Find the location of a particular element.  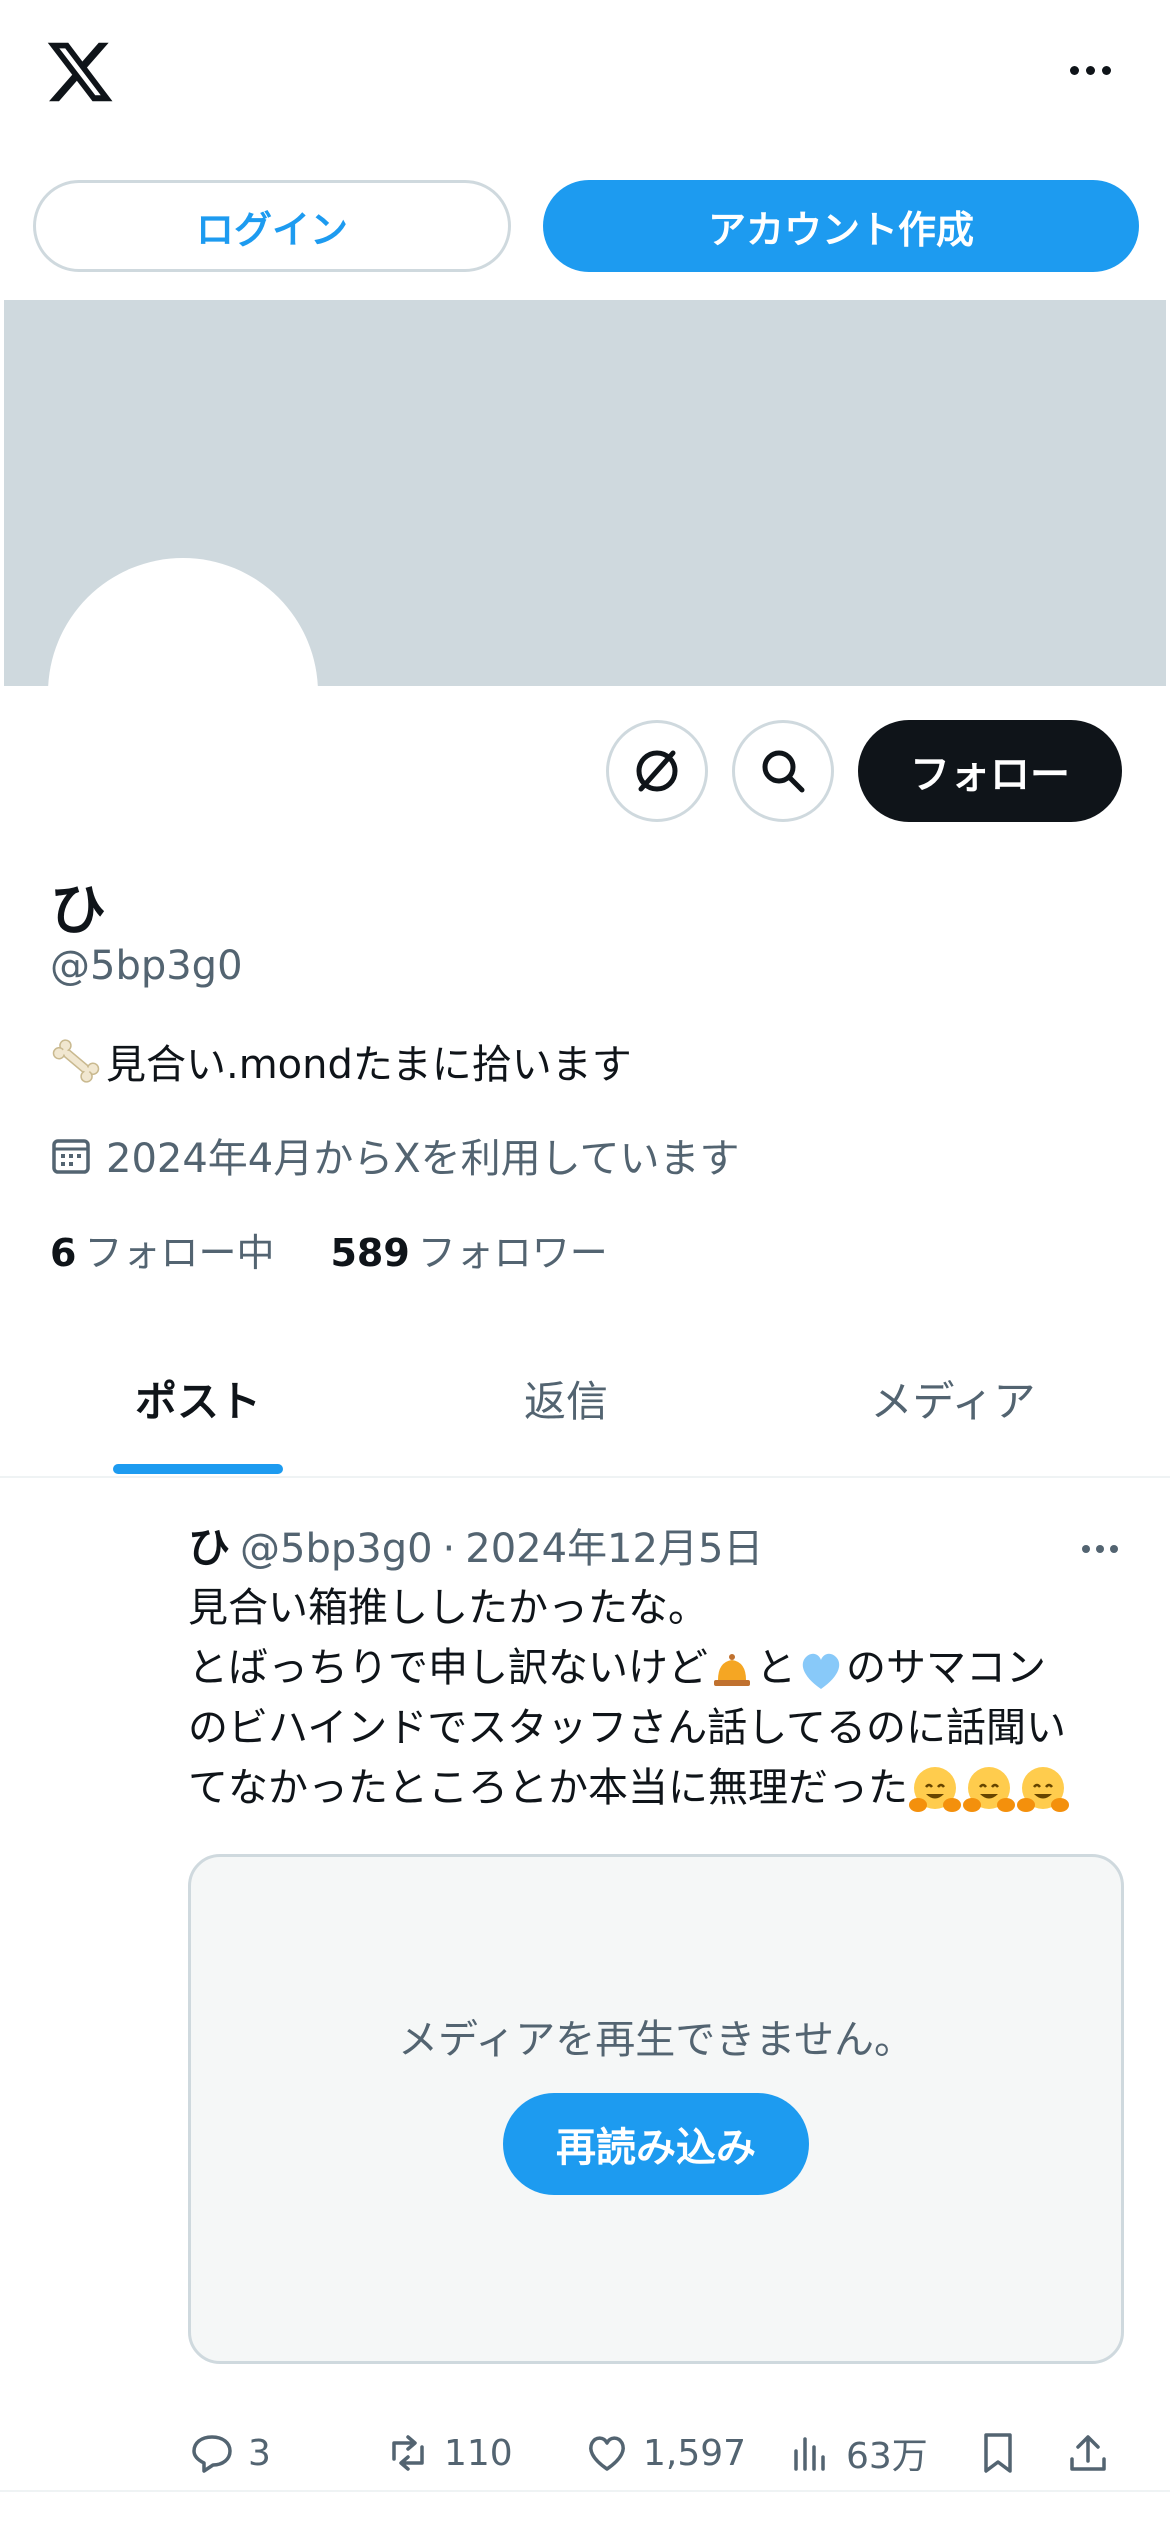

active-tab-indicator is located at coordinates (198, 1469).